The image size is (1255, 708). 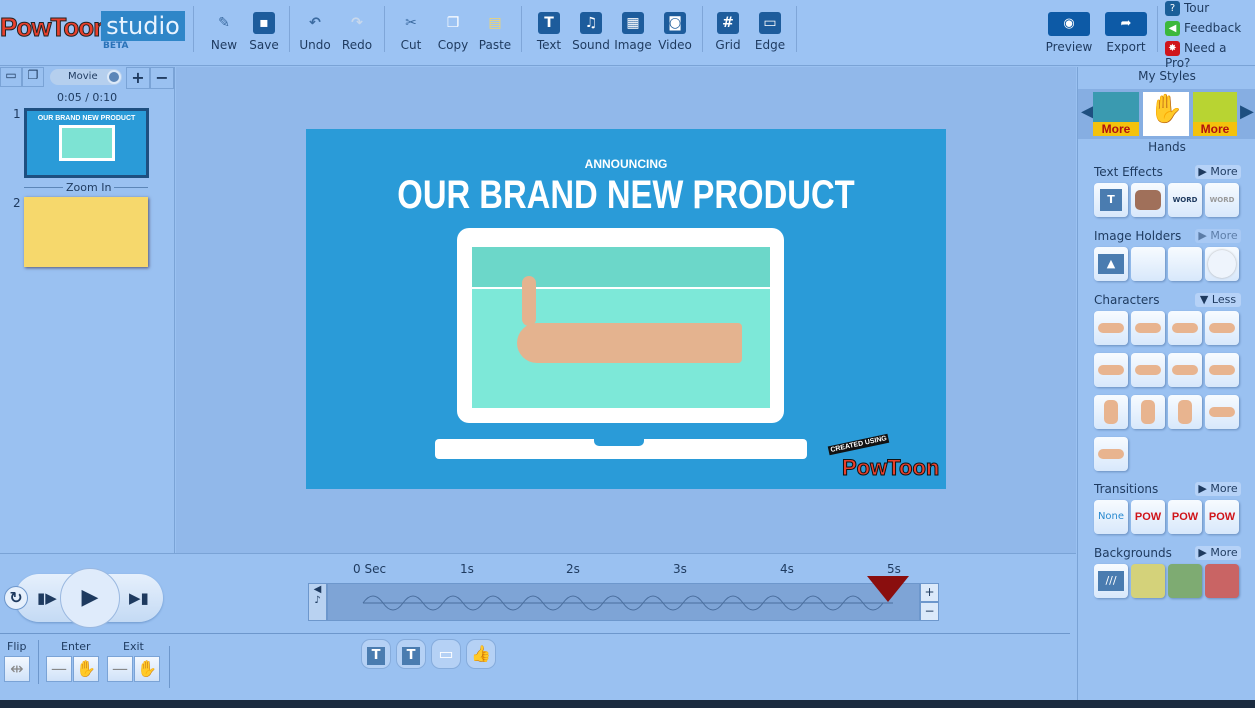 What do you see at coordinates (1116, 114) in the screenshot?
I see `style-people: More` at bounding box center [1116, 114].